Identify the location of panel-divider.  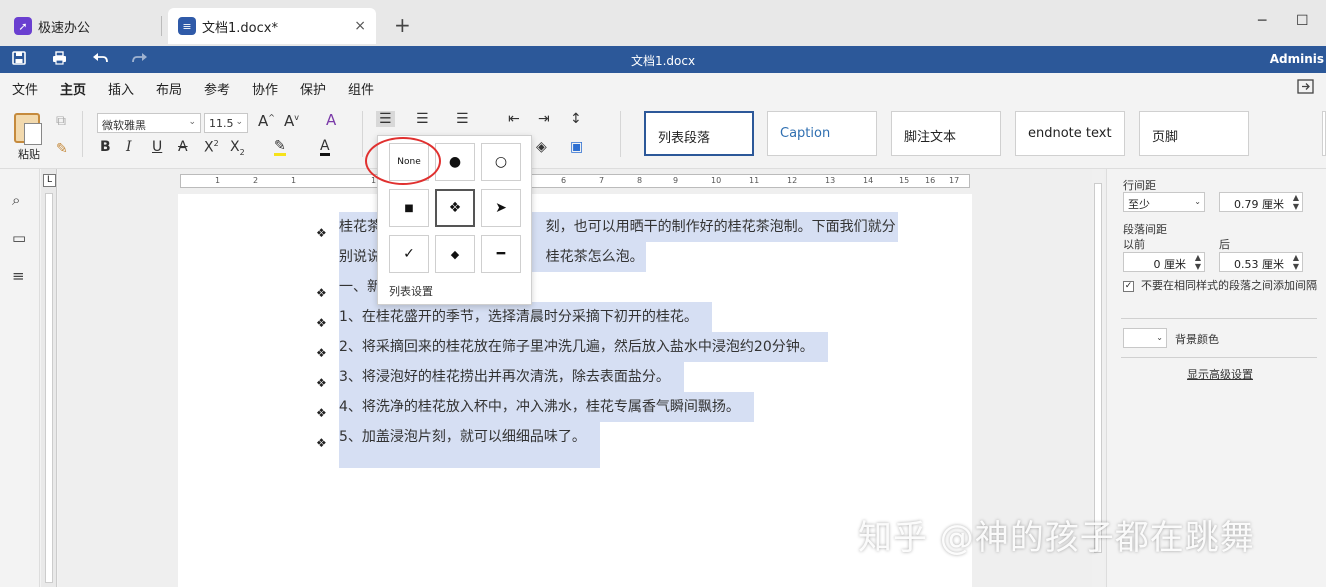
(1219, 318).